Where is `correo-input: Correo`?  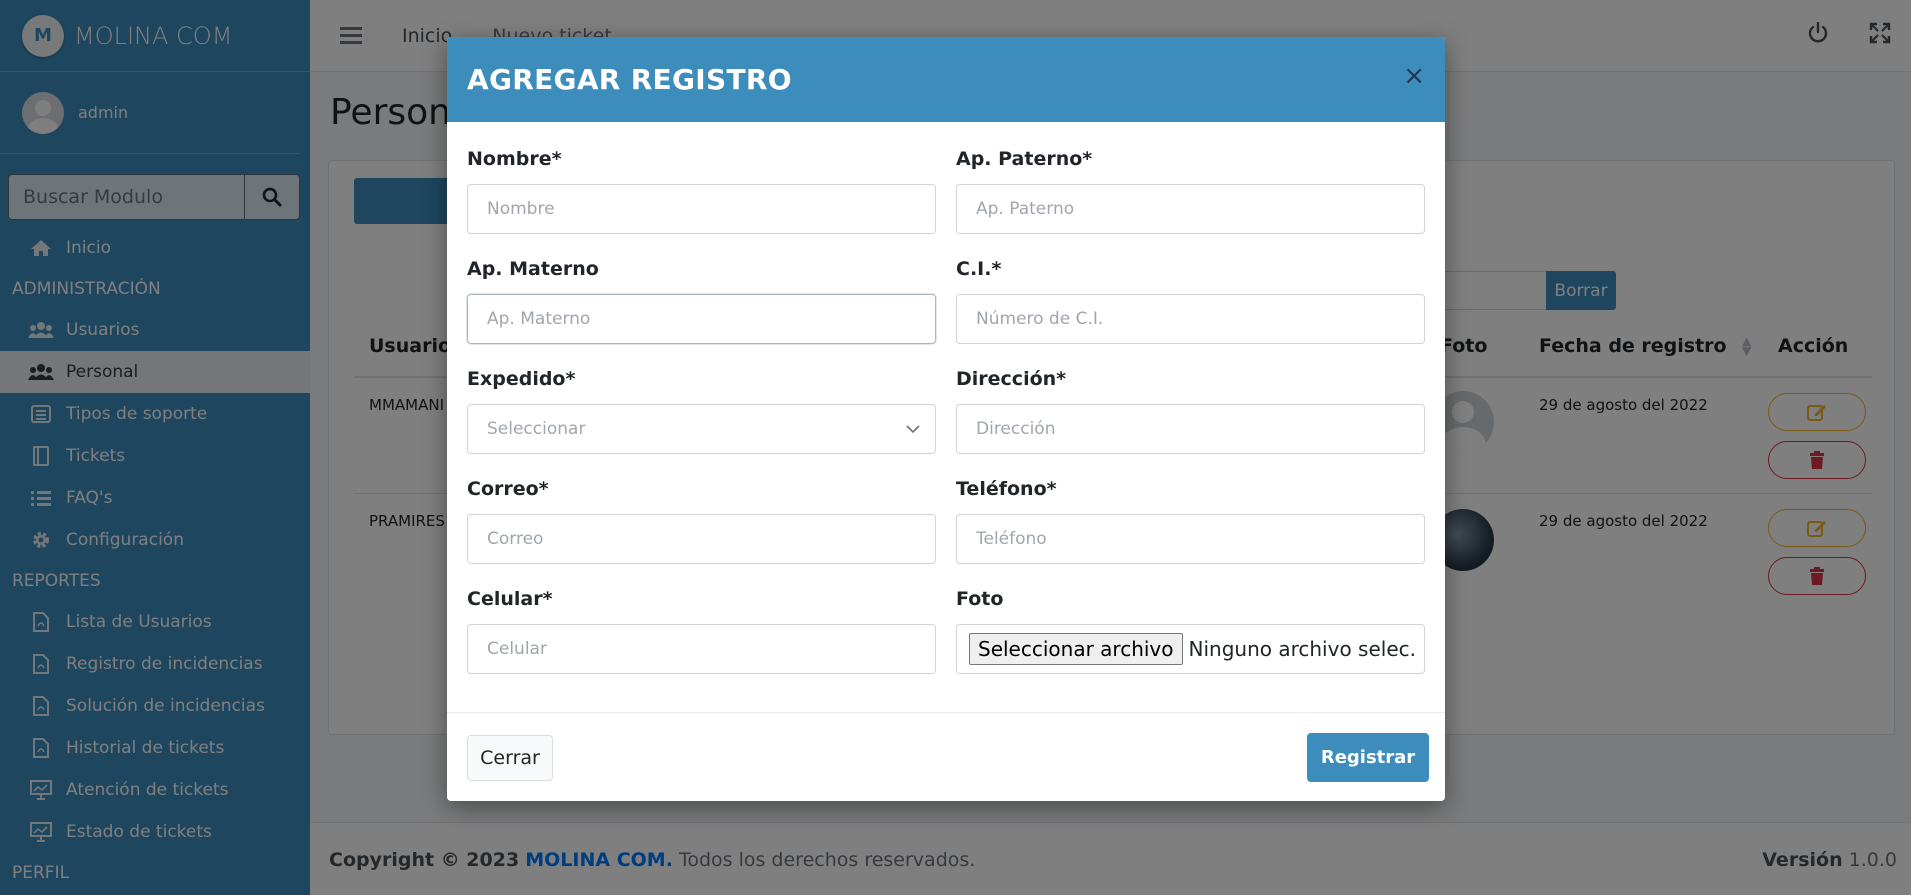
correo-input: Correo is located at coordinates (701, 539).